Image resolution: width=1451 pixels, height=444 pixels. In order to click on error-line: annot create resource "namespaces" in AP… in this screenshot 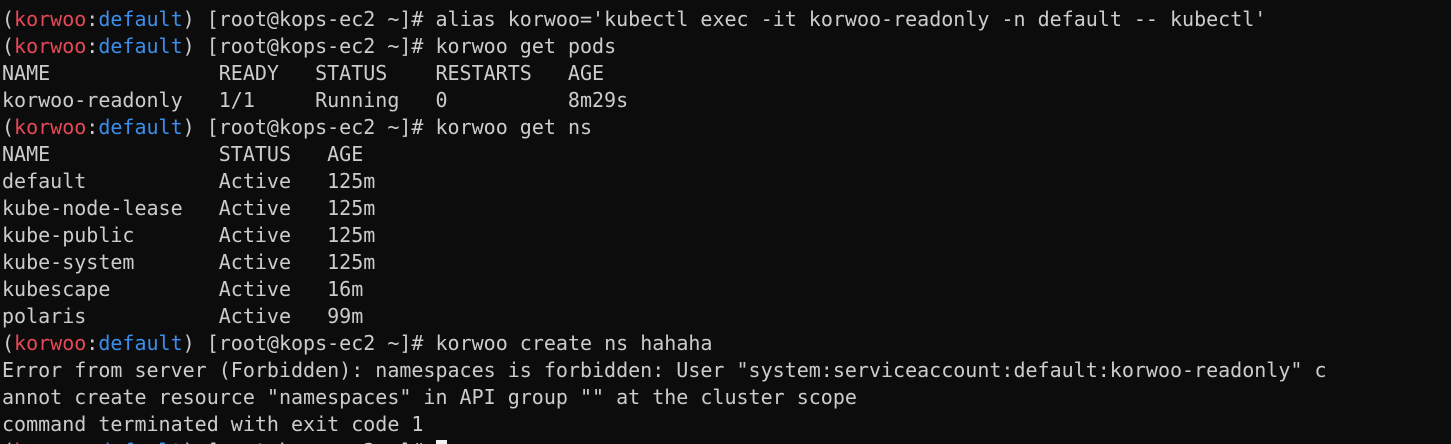, I will do `click(429, 397)`.